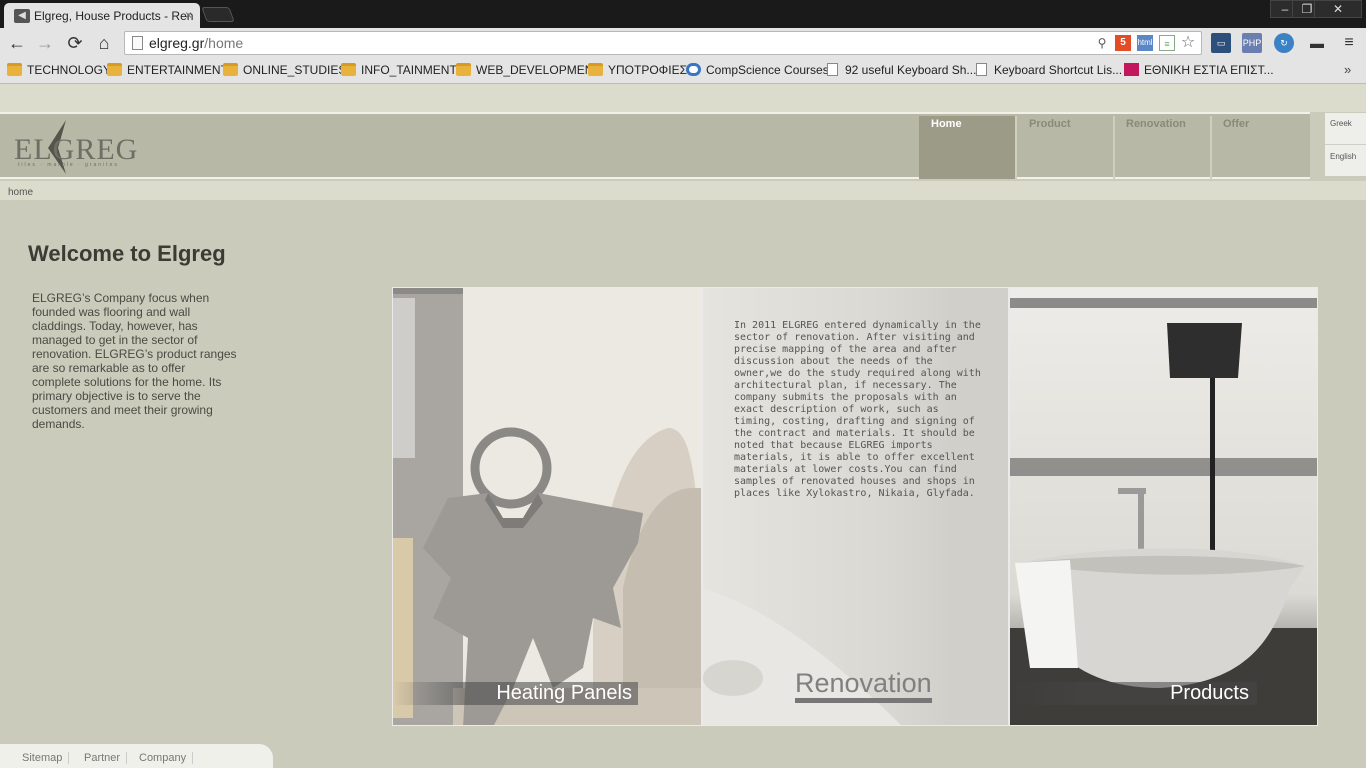 This screenshot has height=768, width=1366. Describe the element at coordinates (663, 43) in the screenshot. I see `address-bar: elgreg.gr/home ⚲ 5 html ≡ ☆` at that location.